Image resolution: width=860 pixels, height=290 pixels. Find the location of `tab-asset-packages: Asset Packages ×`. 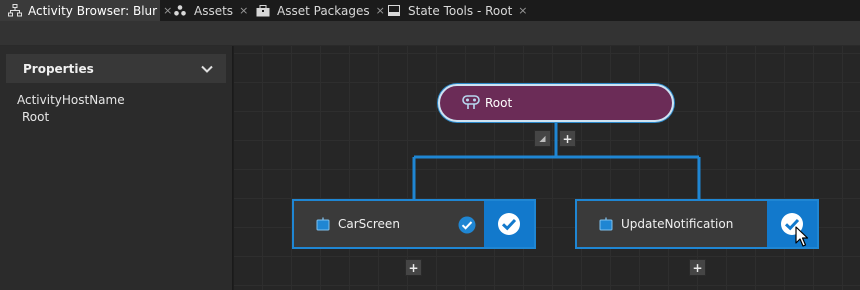

tab-asset-packages: Asset Packages × is located at coordinates (319, 10).